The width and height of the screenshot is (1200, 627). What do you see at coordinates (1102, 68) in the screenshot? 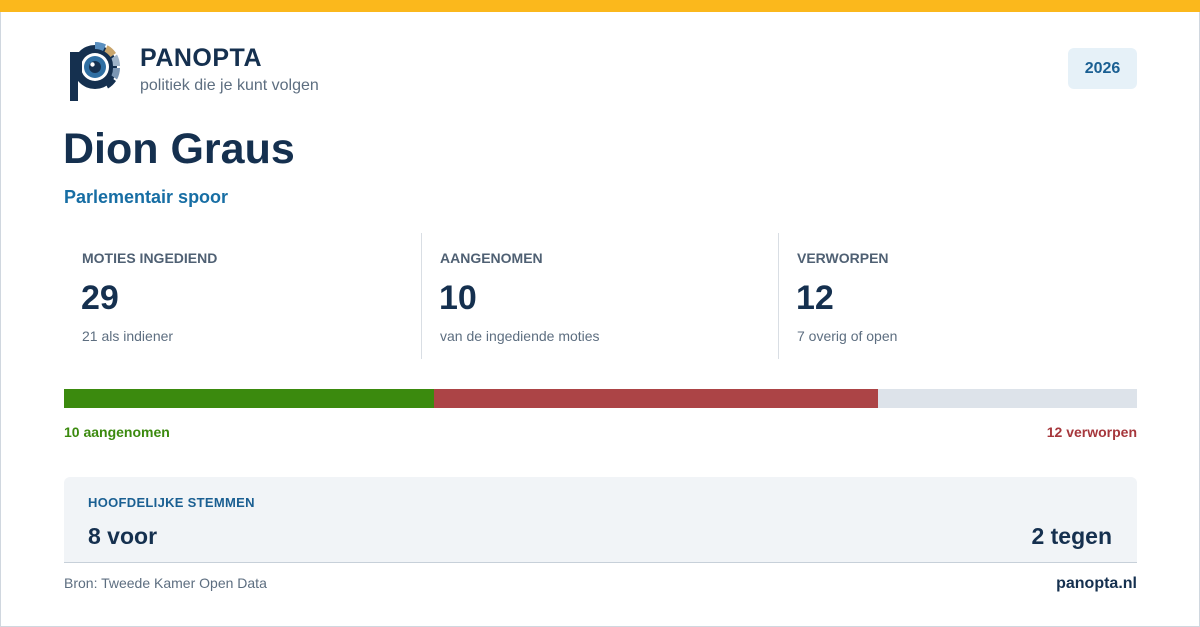
I see `year-badge: 2026` at bounding box center [1102, 68].